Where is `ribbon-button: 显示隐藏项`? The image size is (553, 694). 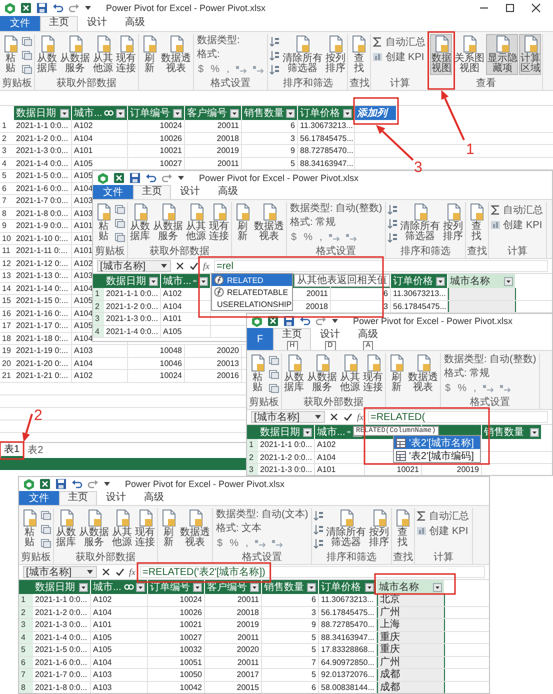 ribbon-button: 显示隐藏项 is located at coordinates (502, 54).